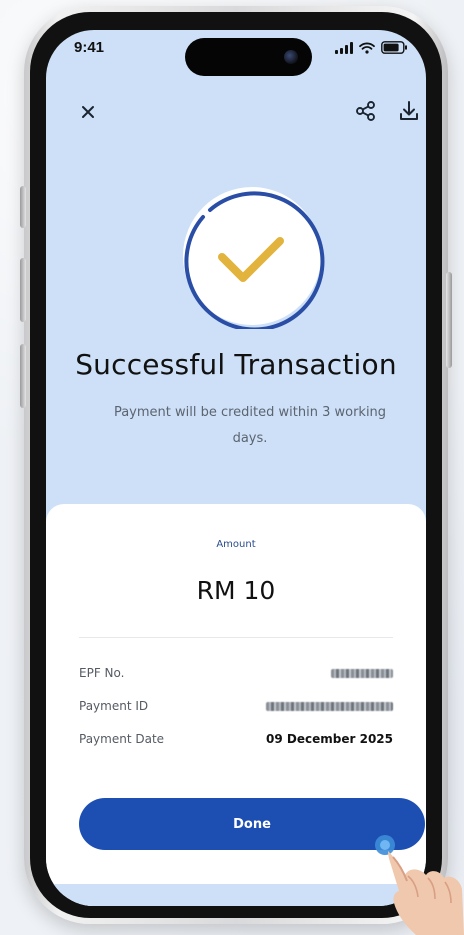  What do you see at coordinates (102, 673) in the screenshot?
I see `epf-number-label: EPF No.` at bounding box center [102, 673].